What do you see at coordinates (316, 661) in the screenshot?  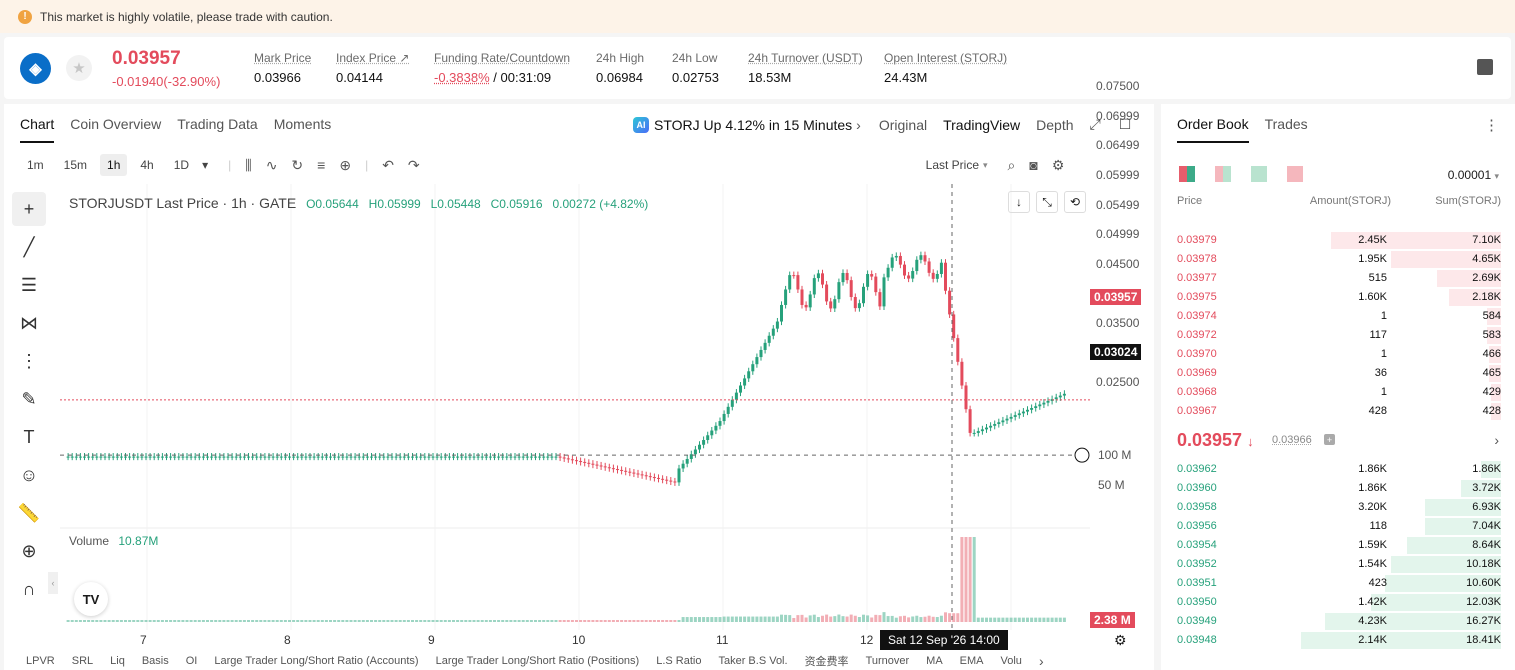 I see `indicator-5: Large Trader Long/Short Ratio (Accounts)` at bounding box center [316, 661].